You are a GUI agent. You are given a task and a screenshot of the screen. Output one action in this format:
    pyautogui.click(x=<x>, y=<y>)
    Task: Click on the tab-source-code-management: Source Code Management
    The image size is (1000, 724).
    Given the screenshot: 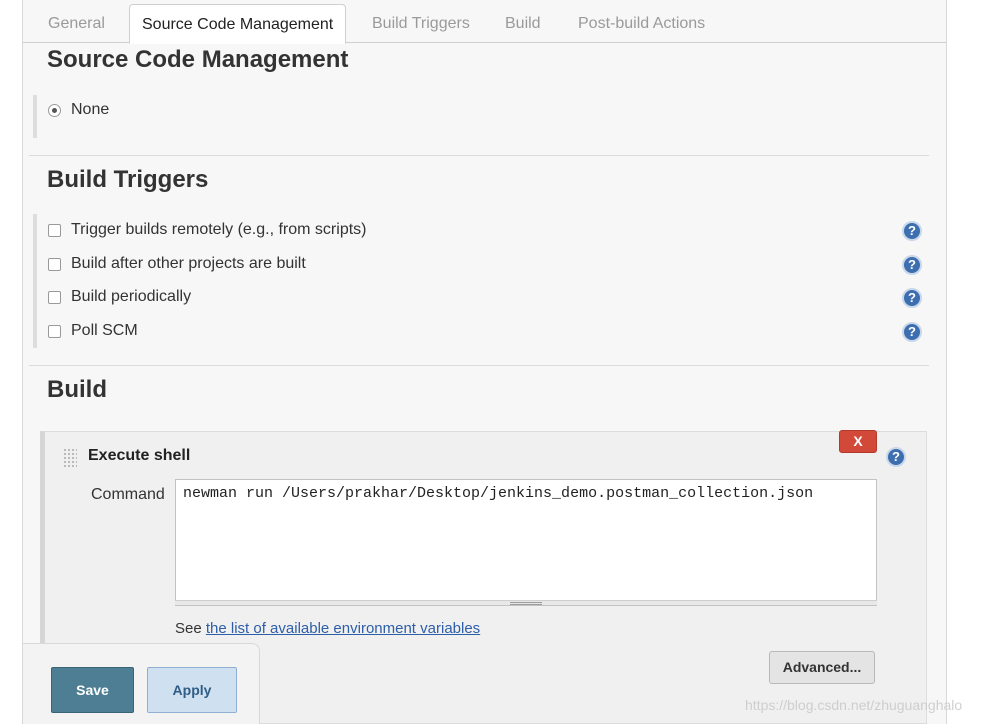 What is the action you would take?
    pyautogui.click(x=238, y=24)
    